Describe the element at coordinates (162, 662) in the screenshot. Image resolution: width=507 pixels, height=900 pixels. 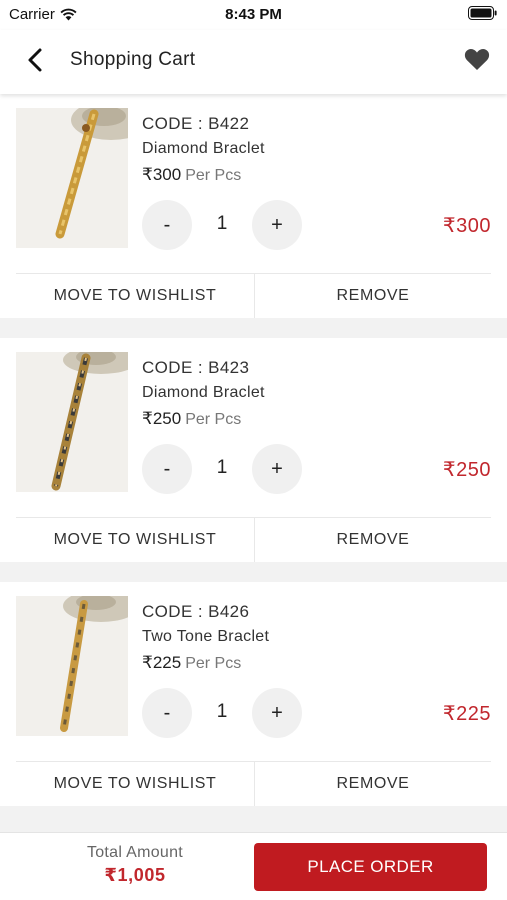
I see `price-value: ₹225` at that location.